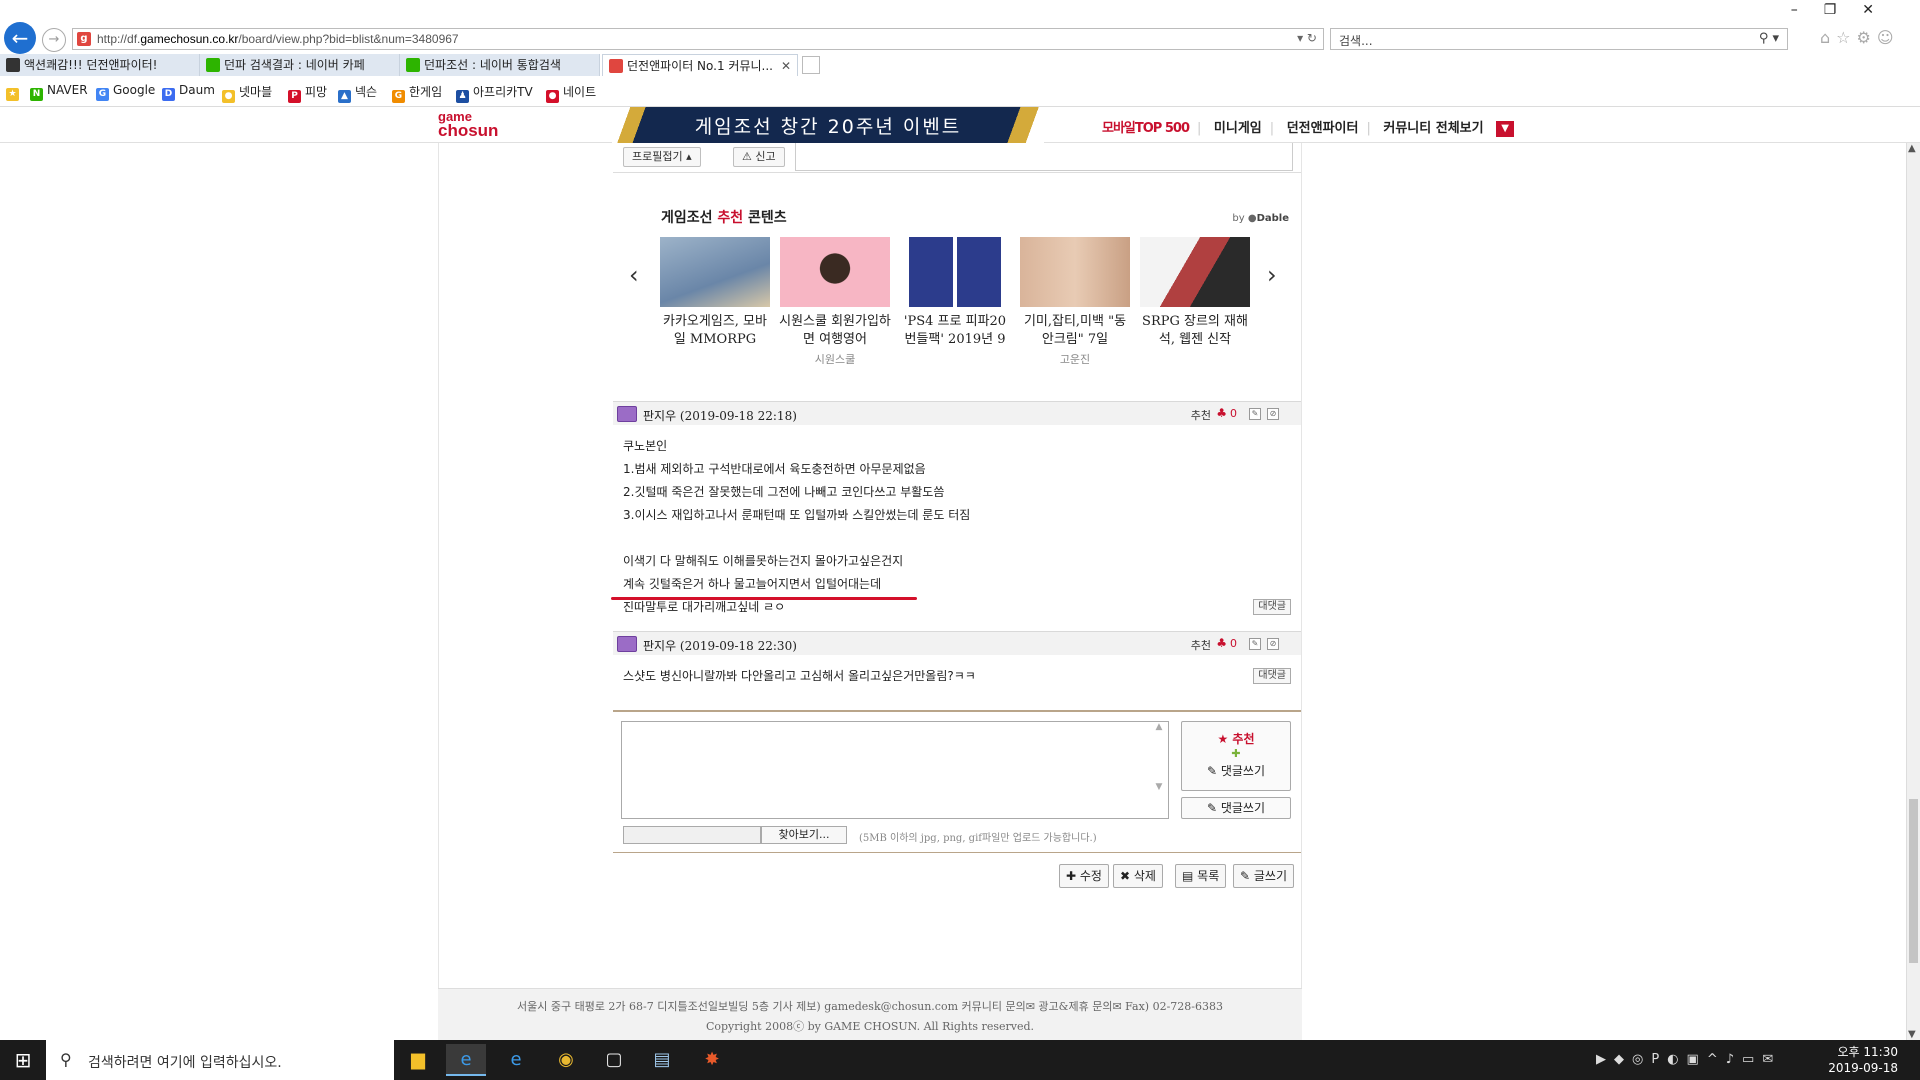  I want to click on carousel-next-button: ›, so click(1272, 275).